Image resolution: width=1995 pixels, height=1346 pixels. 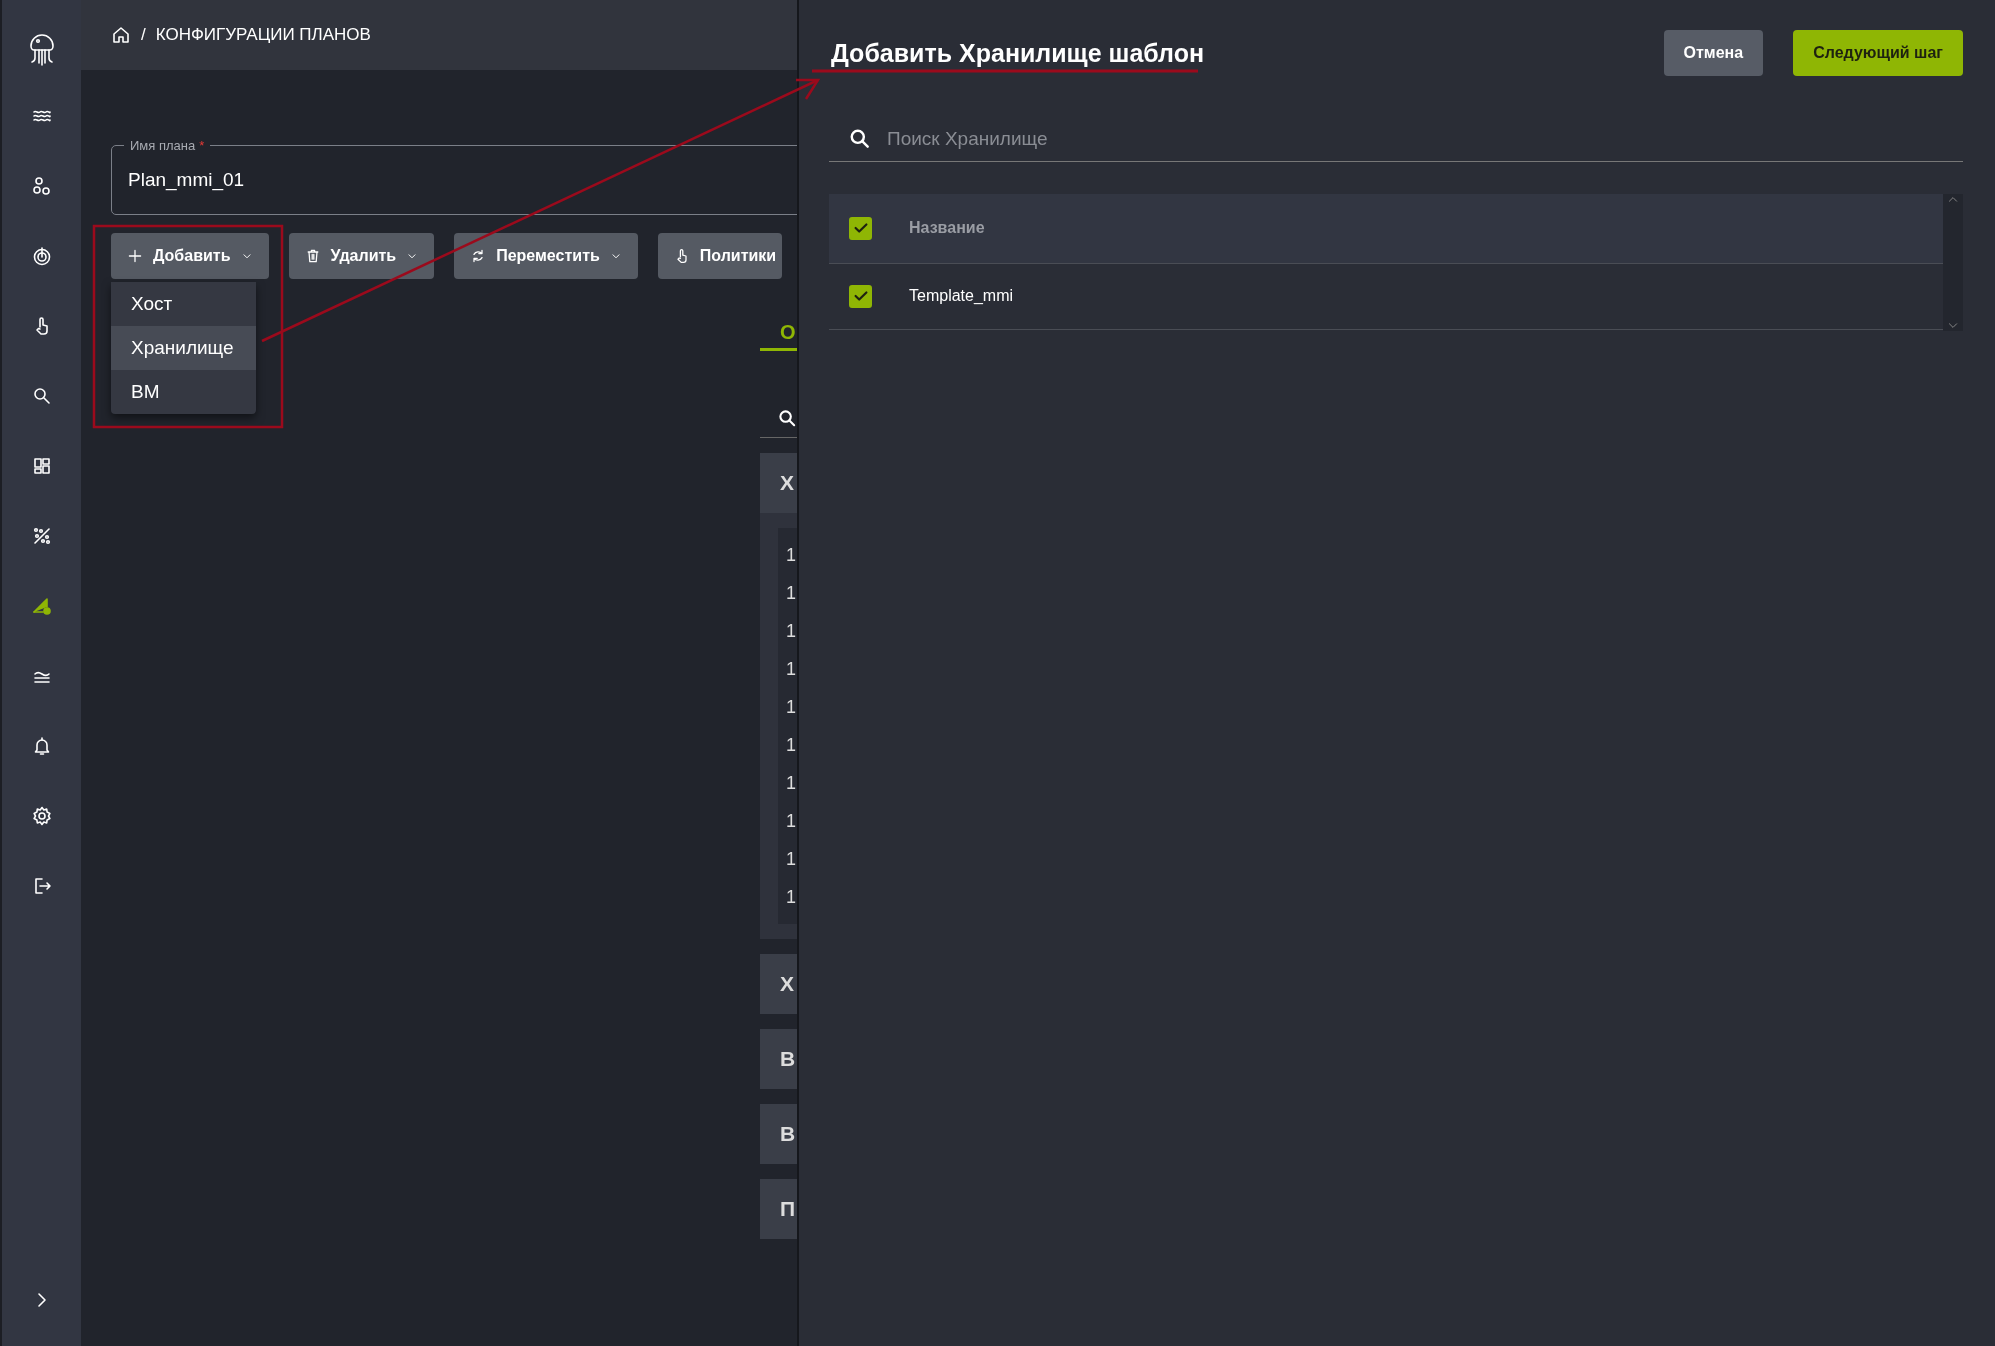 I want to click on menu-item: Хост, so click(x=183, y=304).